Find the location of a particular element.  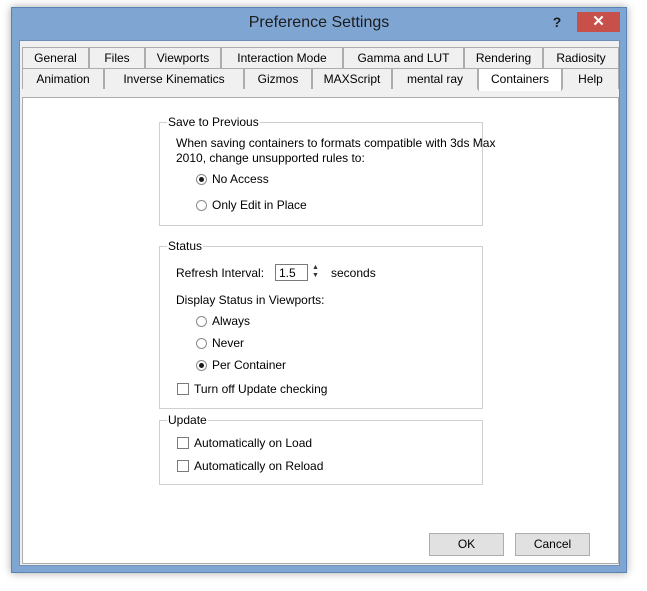

window-title: Preference Settings is located at coordinates (319, 22).